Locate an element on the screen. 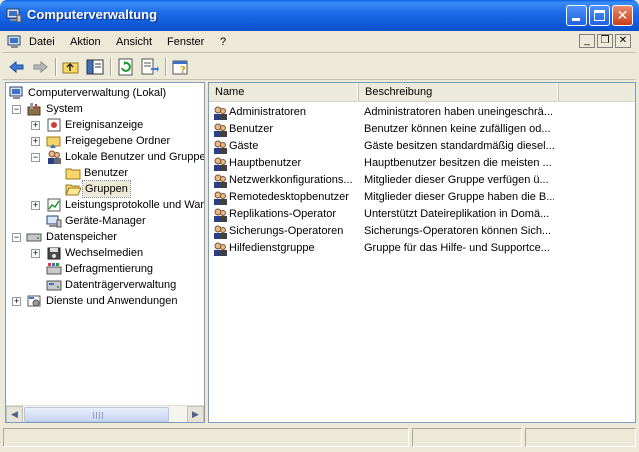 The image size is (639, 452). tree-item-defragmentierung: Defragmentierung is located at coordinates (106, 269).